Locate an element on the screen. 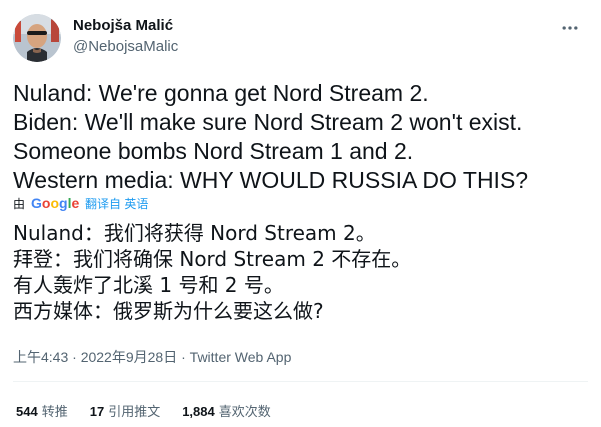  translation-attribution: 由 Google 翻译自 英语 is located at coordinates (80, 203).